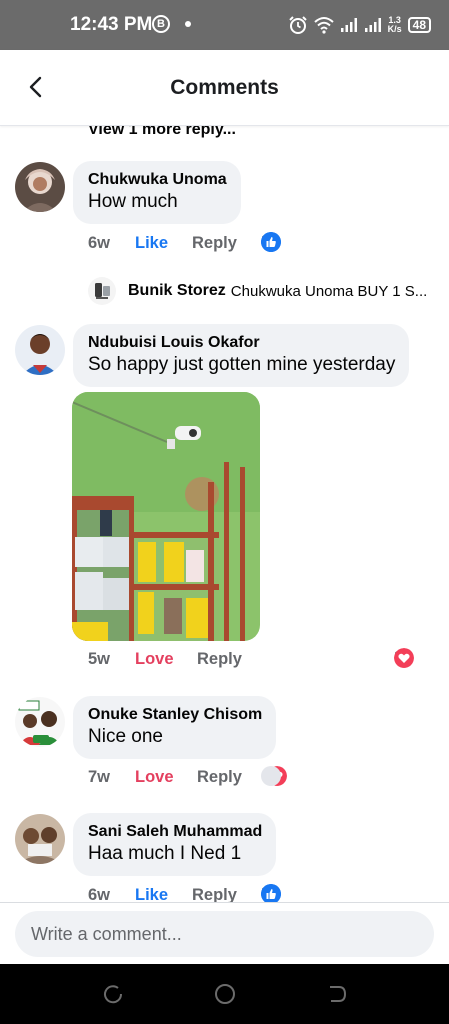 The width and height of the screenshot is (449, 1024). Describe the element at coordinates (175, 715) in the screenshot. I see `comment-author: Onuke Stanley Chisom` at that location.